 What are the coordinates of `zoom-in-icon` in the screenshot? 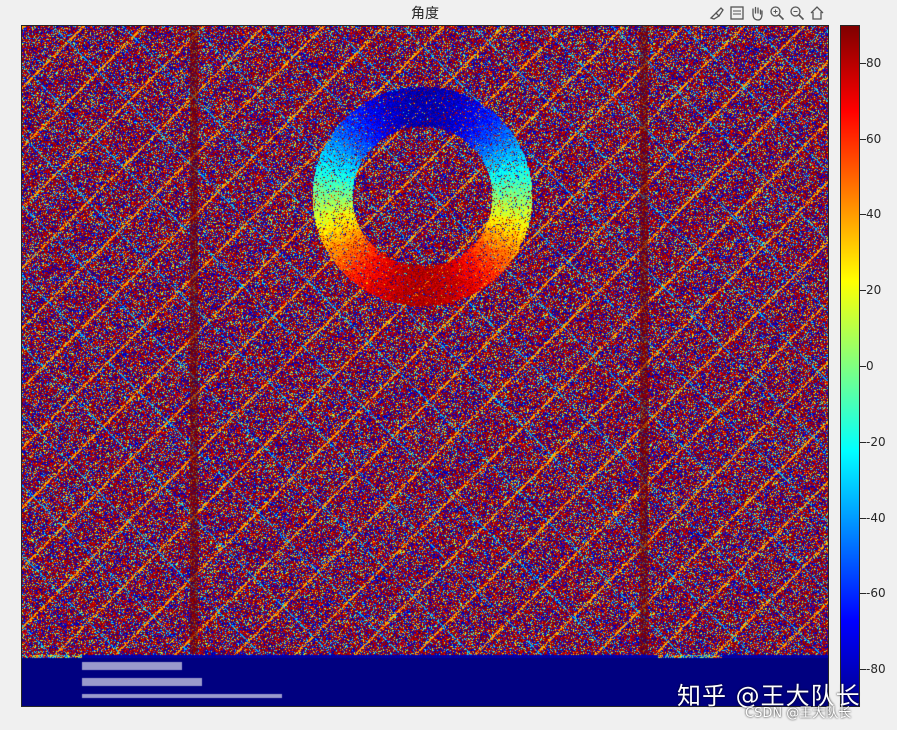 It's located at (777, 13).